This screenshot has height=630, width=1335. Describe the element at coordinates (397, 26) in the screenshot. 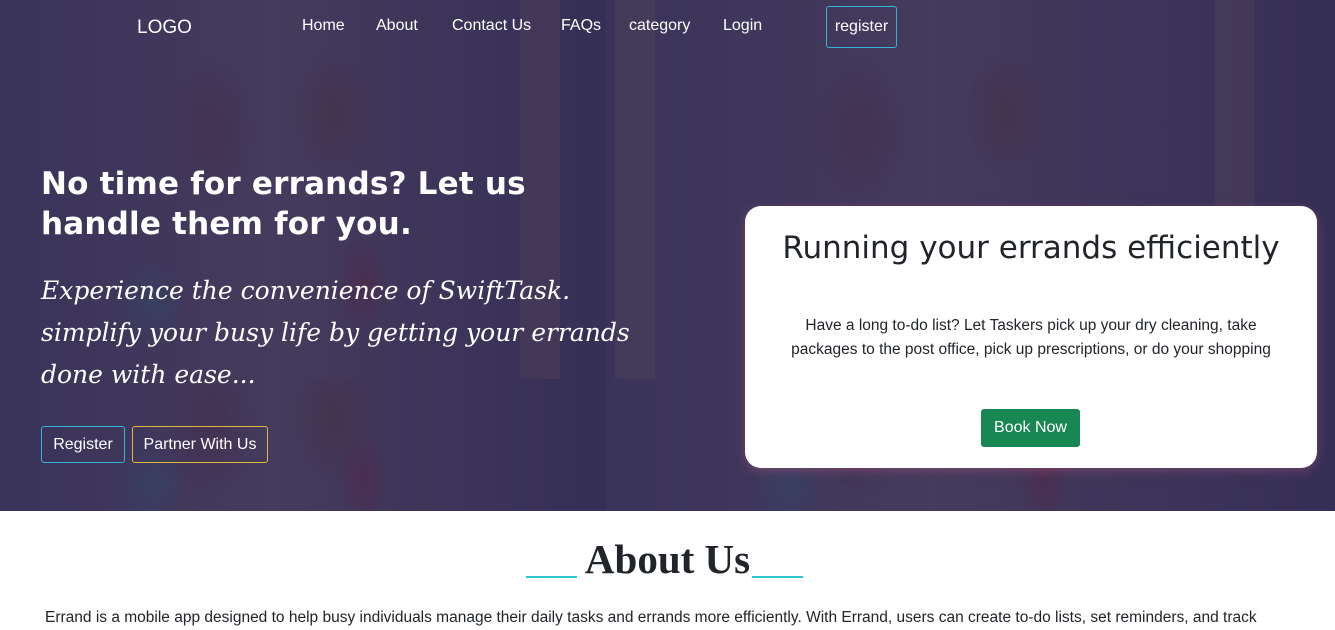

I see `nav-link-about: About` at that location.